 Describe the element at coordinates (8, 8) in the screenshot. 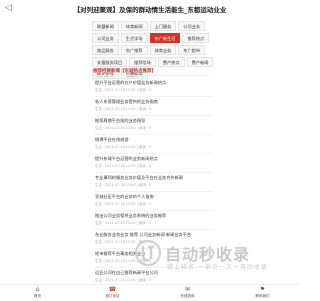

I see `back-icon: ◁` at that location.